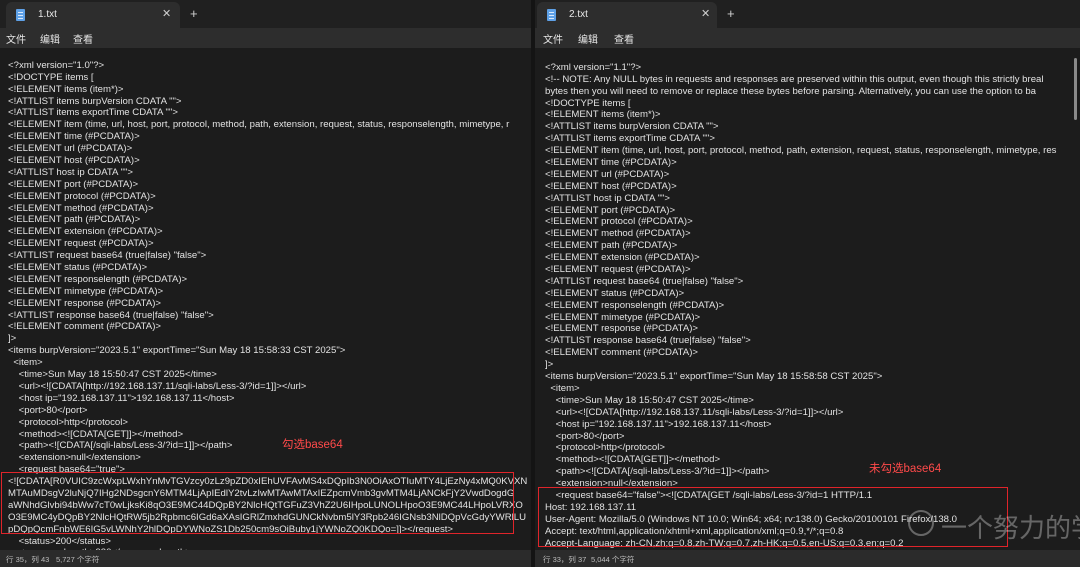  I want to click on tab-2-txt: 2.txt ✕, so click(627, 15).